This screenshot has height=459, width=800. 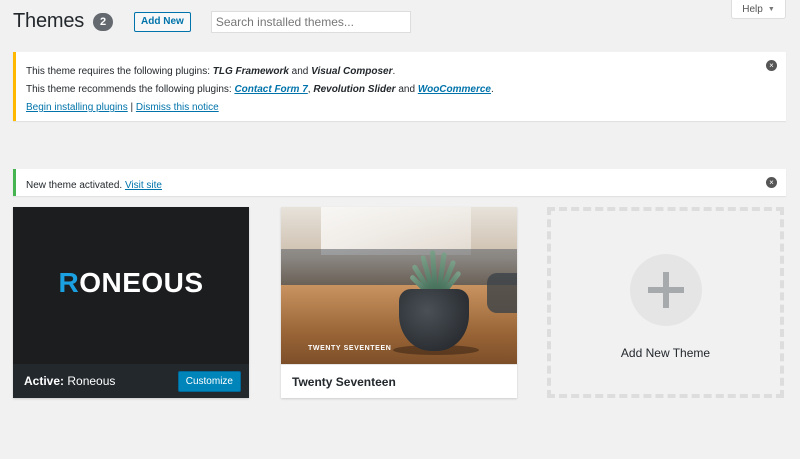 I want to click on theme-screenshot: TWENTY SEVENTEEN, so click(x=399, y=285).